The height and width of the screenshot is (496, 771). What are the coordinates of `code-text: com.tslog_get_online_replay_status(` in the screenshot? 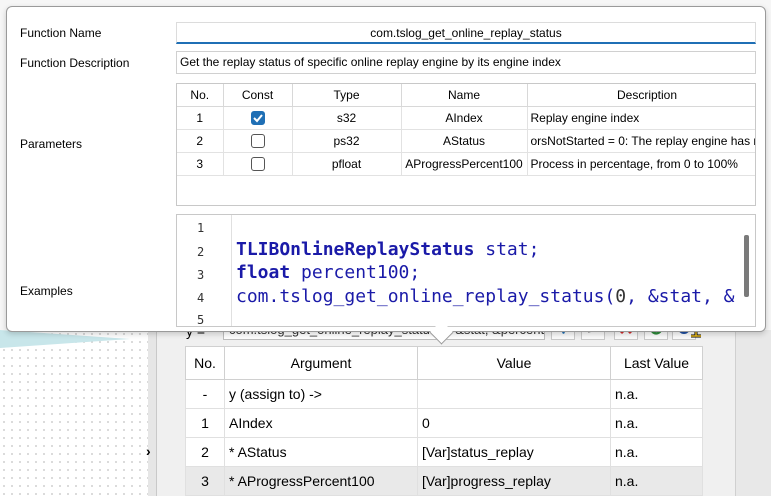 It's located at (426, 296).